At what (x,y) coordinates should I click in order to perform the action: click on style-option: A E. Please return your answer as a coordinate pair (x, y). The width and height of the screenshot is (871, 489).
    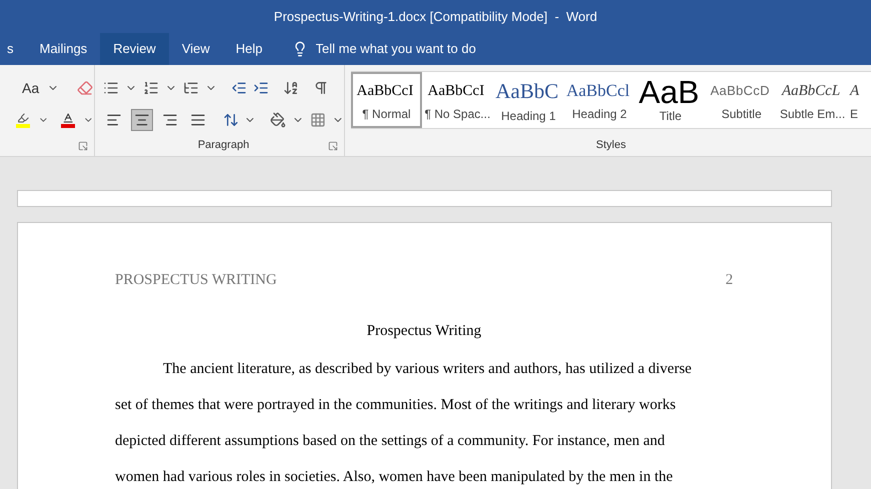
    Looking at the image, I should click on (859, 100).